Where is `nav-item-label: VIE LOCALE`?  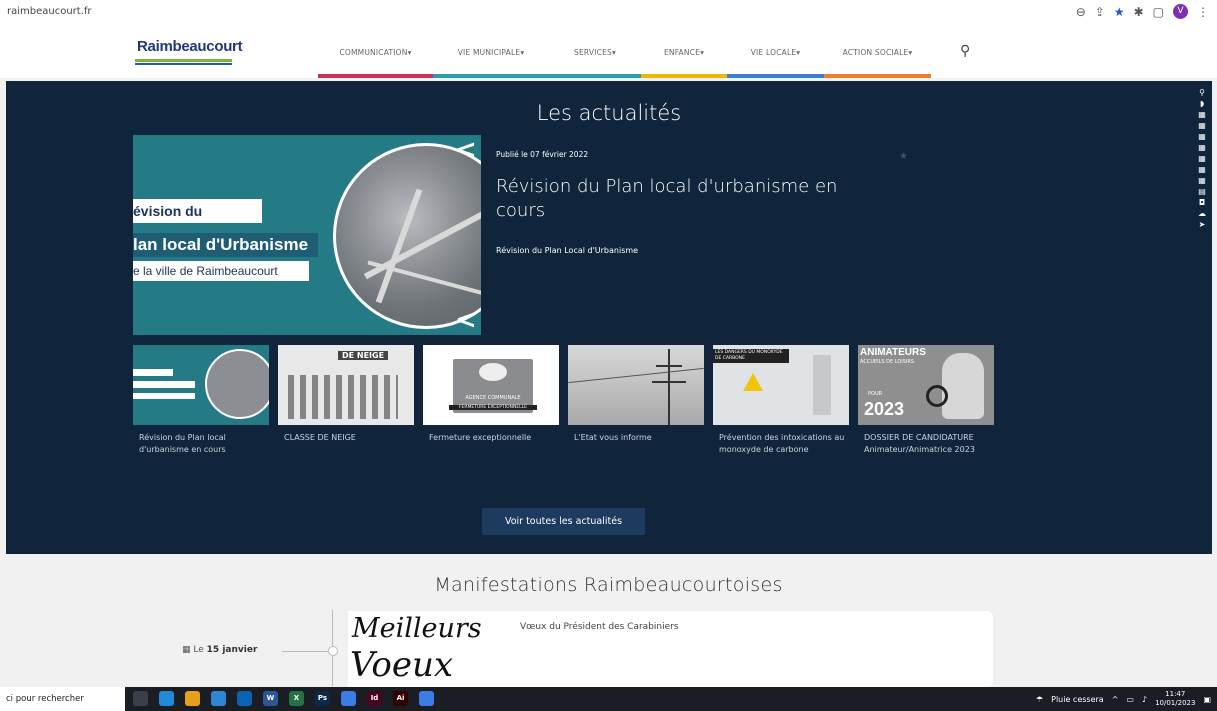 nav-item-label: VIE LOCALE is located at coordinates (773, 52).